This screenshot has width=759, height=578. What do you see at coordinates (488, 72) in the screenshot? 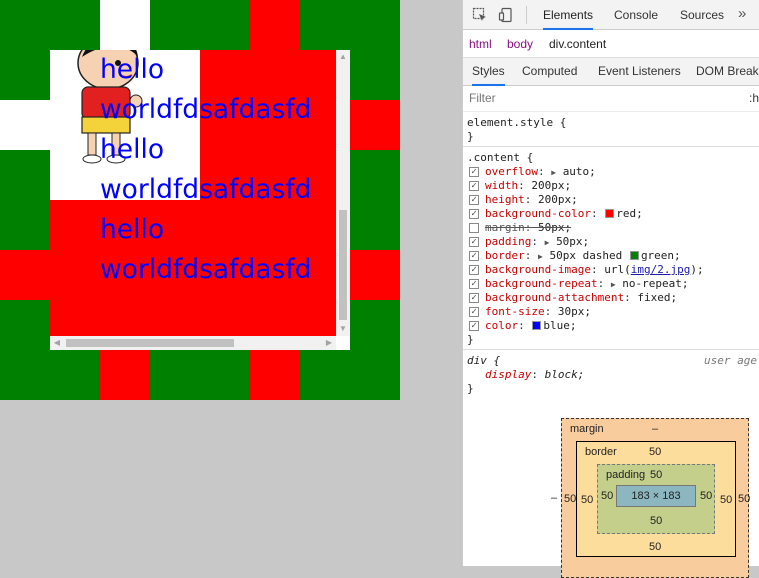
I see `subtab-styles: Styles` at bounding box center [488, 72].